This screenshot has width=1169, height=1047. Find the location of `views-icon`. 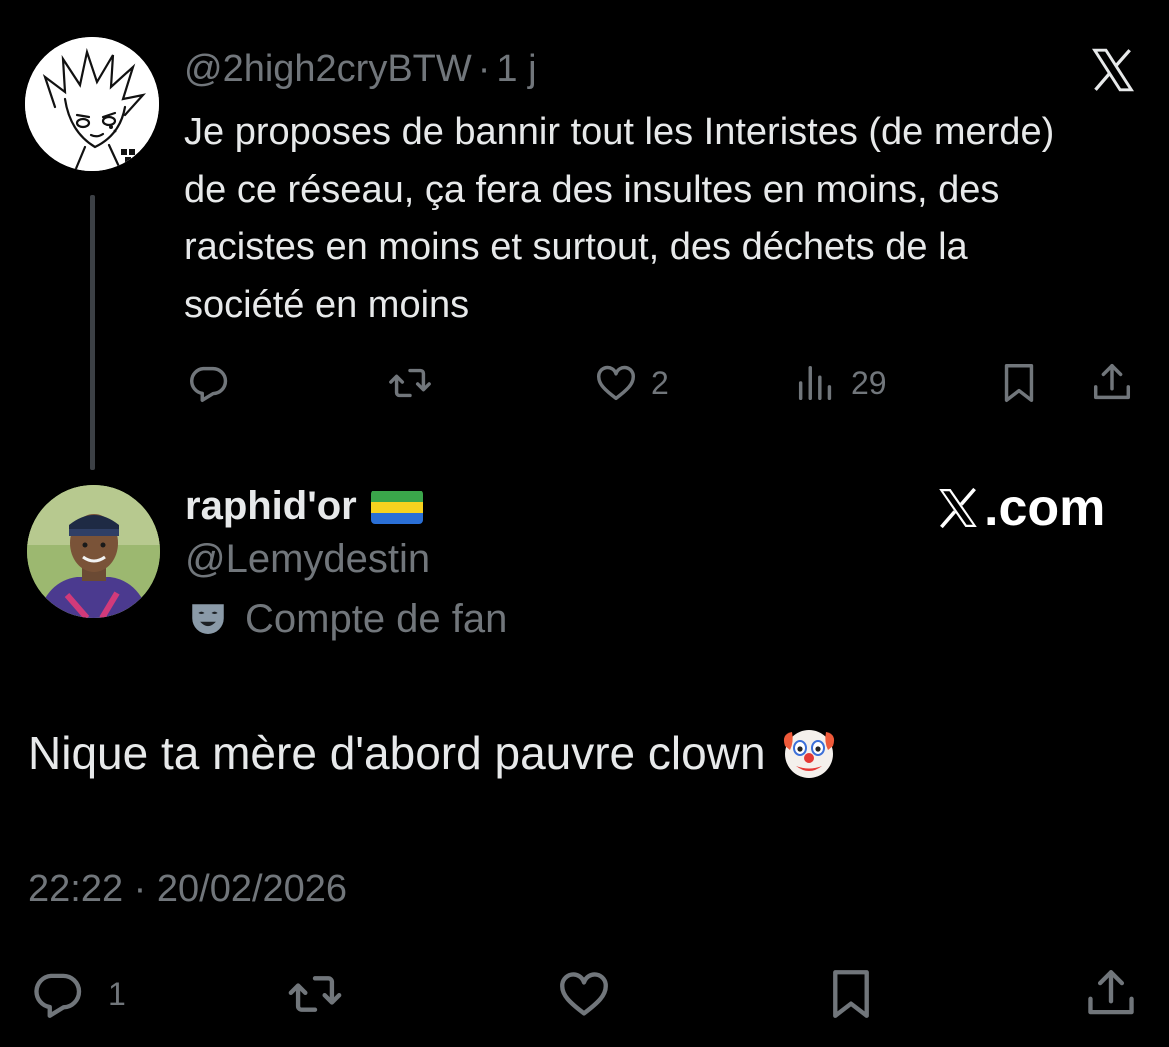

views-icon is located at coordinates (815, 383).